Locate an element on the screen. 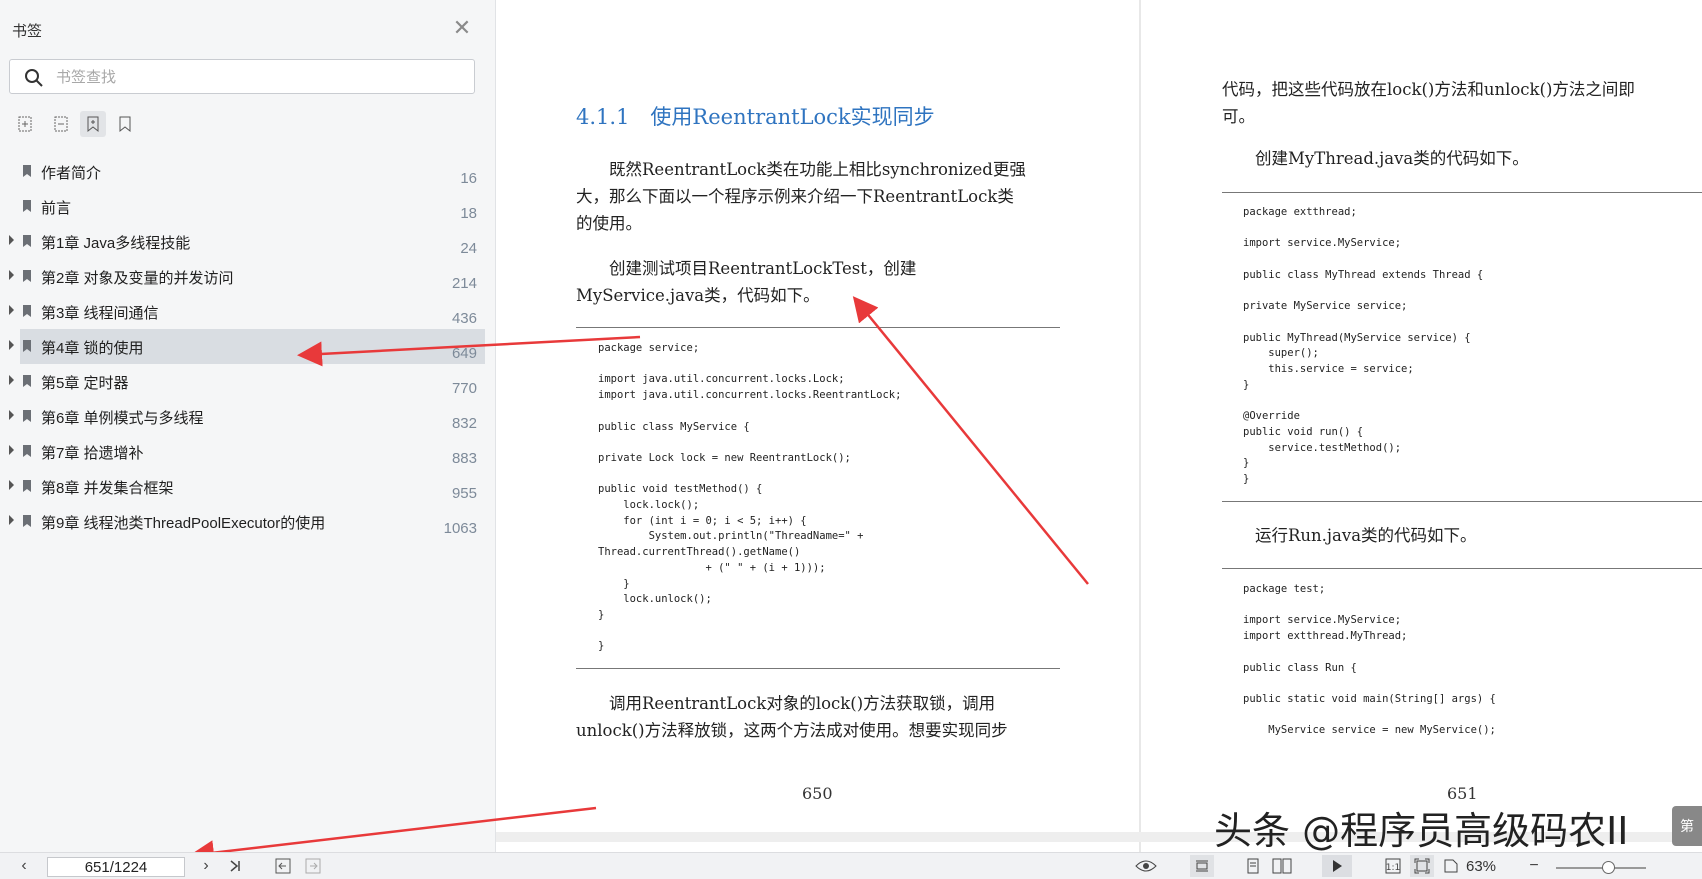 Image resolution: width=1702 pixels, height=879 pixels. bookmark-item: 第7章 拾遗增补 883 is located at coordinates (247, 451).